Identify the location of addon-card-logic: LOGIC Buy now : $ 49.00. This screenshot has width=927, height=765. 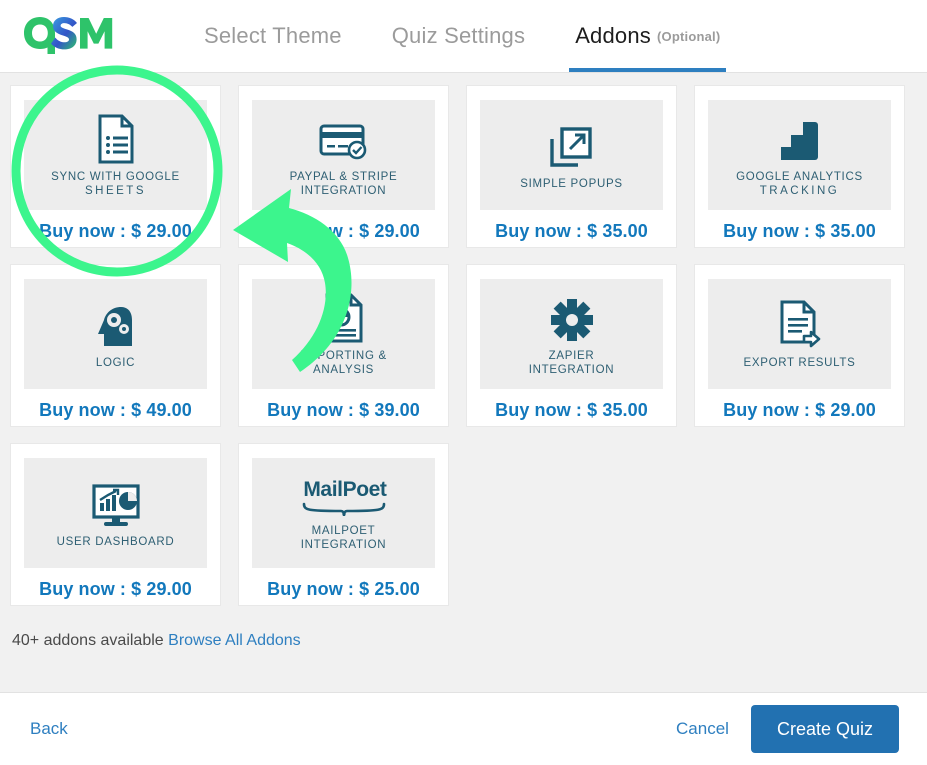
(115, 345).